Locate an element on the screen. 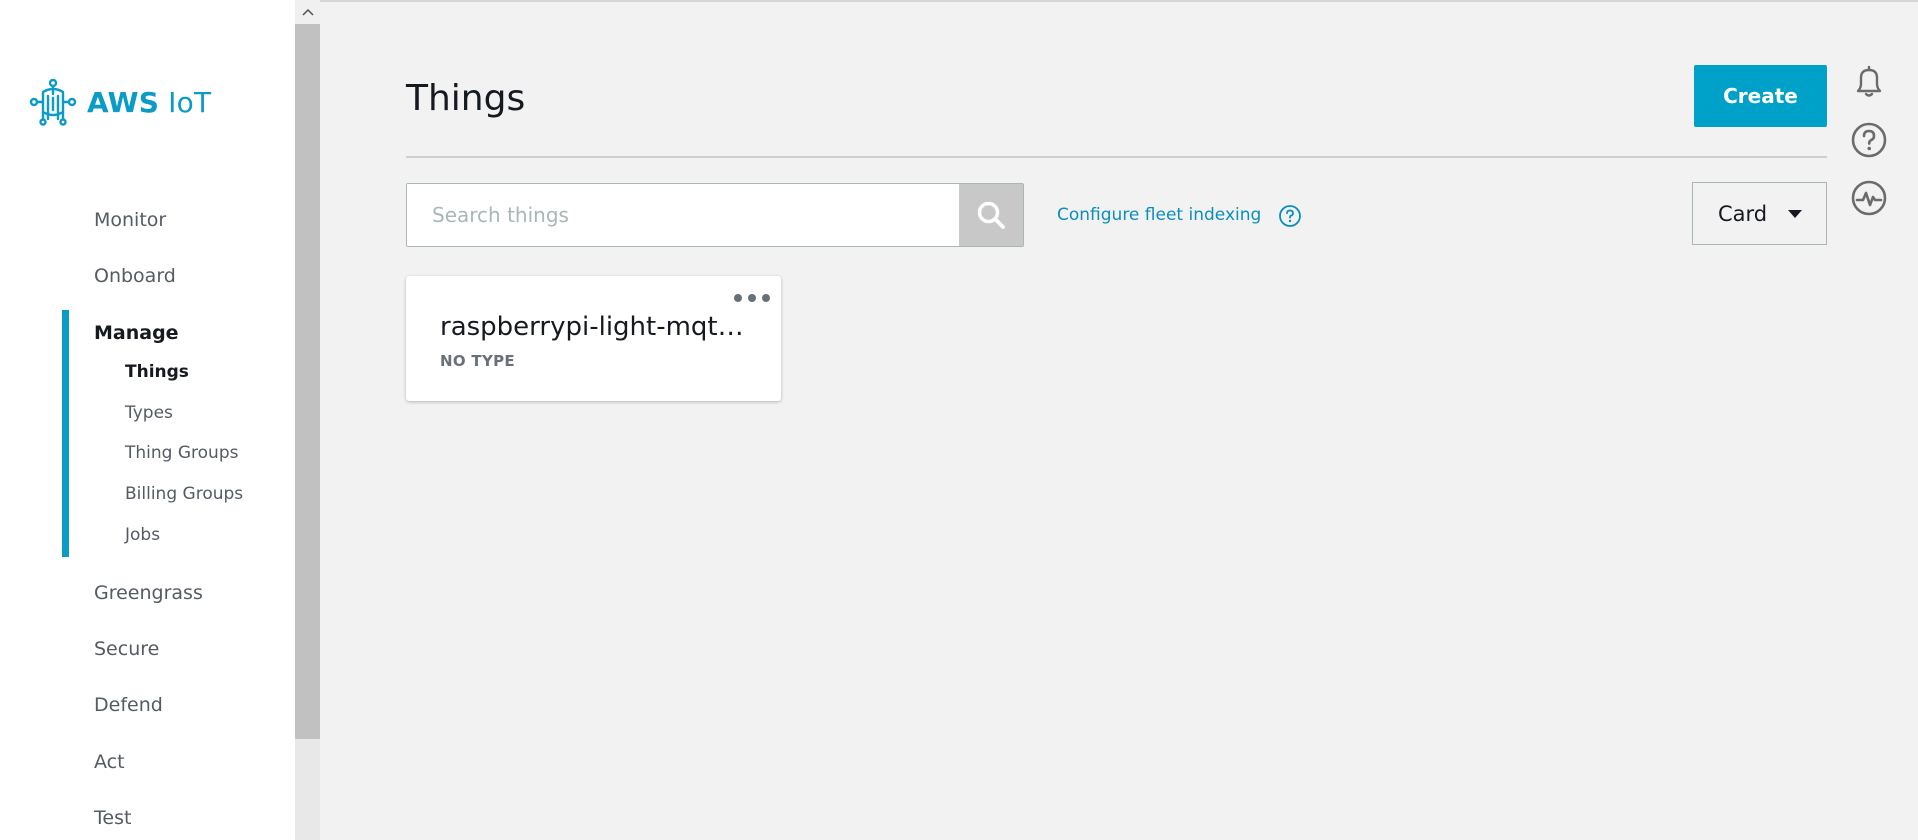 This screenshot has width=1918, height=840. bell-icon is located at coordinates (1869, 81).